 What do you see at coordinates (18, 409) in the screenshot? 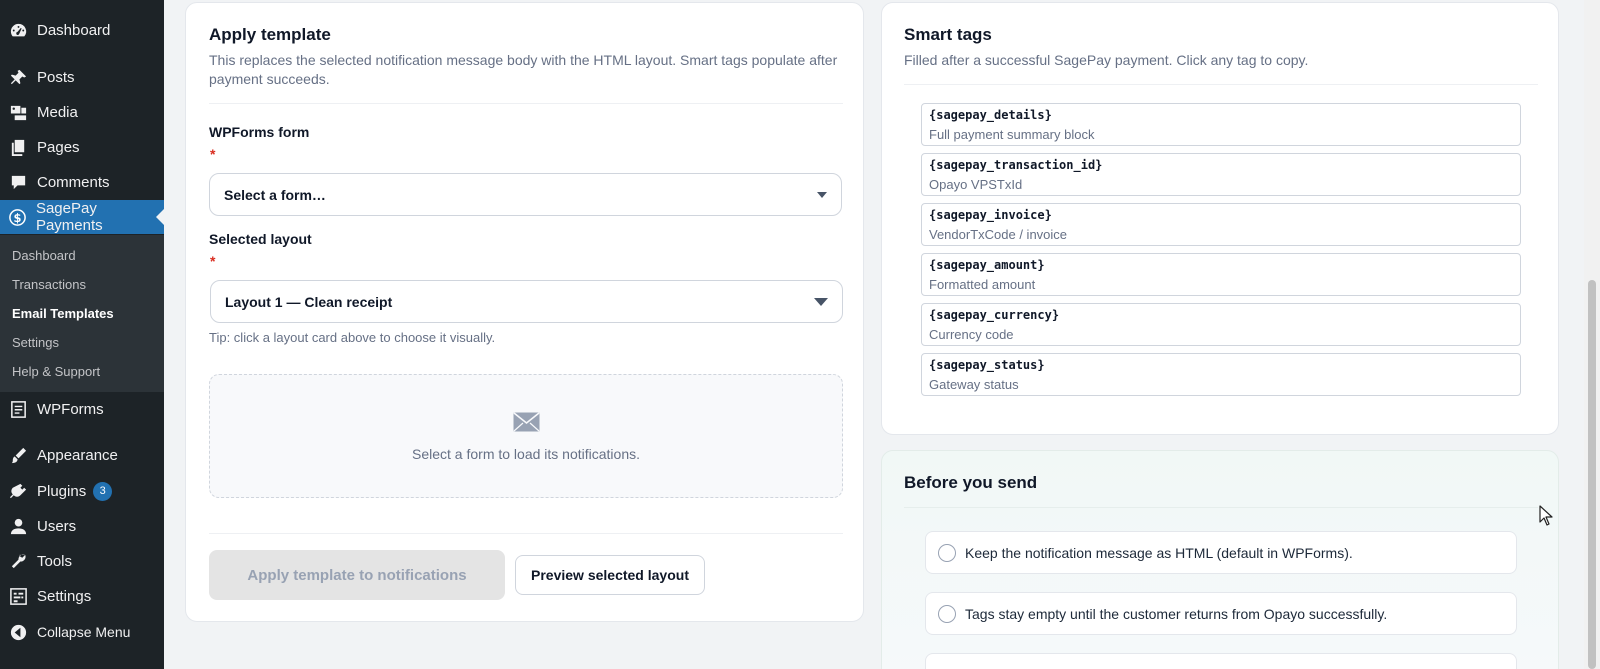
I see `wpforms-icon` at bounding box center [18, 409].